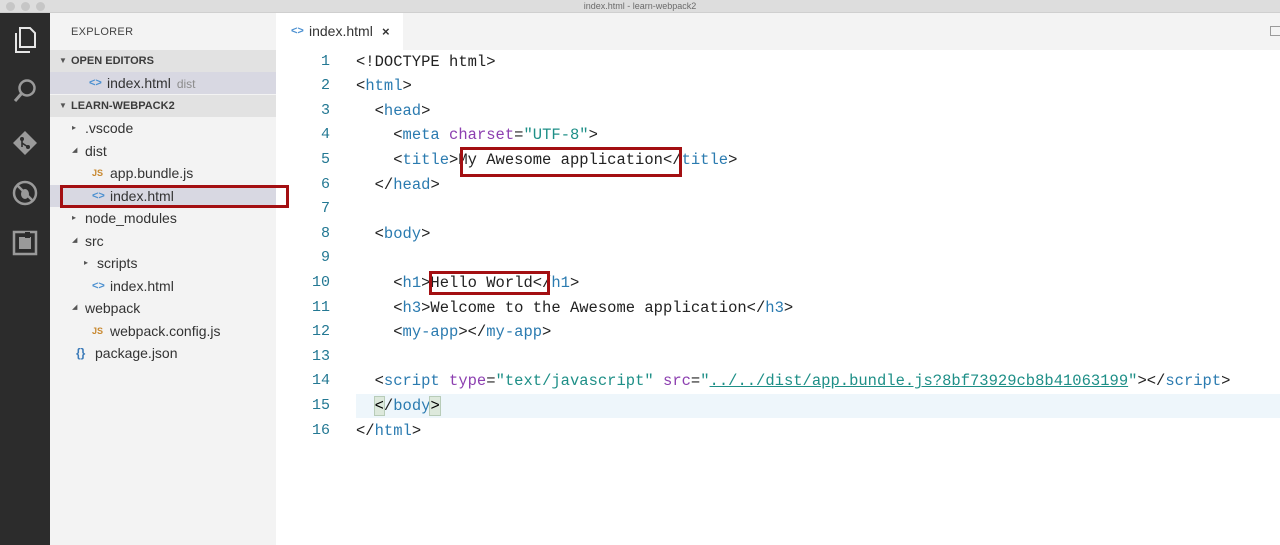 This screenshot has height=545, width=1280. Describe the element at coordinates (402, 110) in the screenshot. I see `code-token: head` at that location.